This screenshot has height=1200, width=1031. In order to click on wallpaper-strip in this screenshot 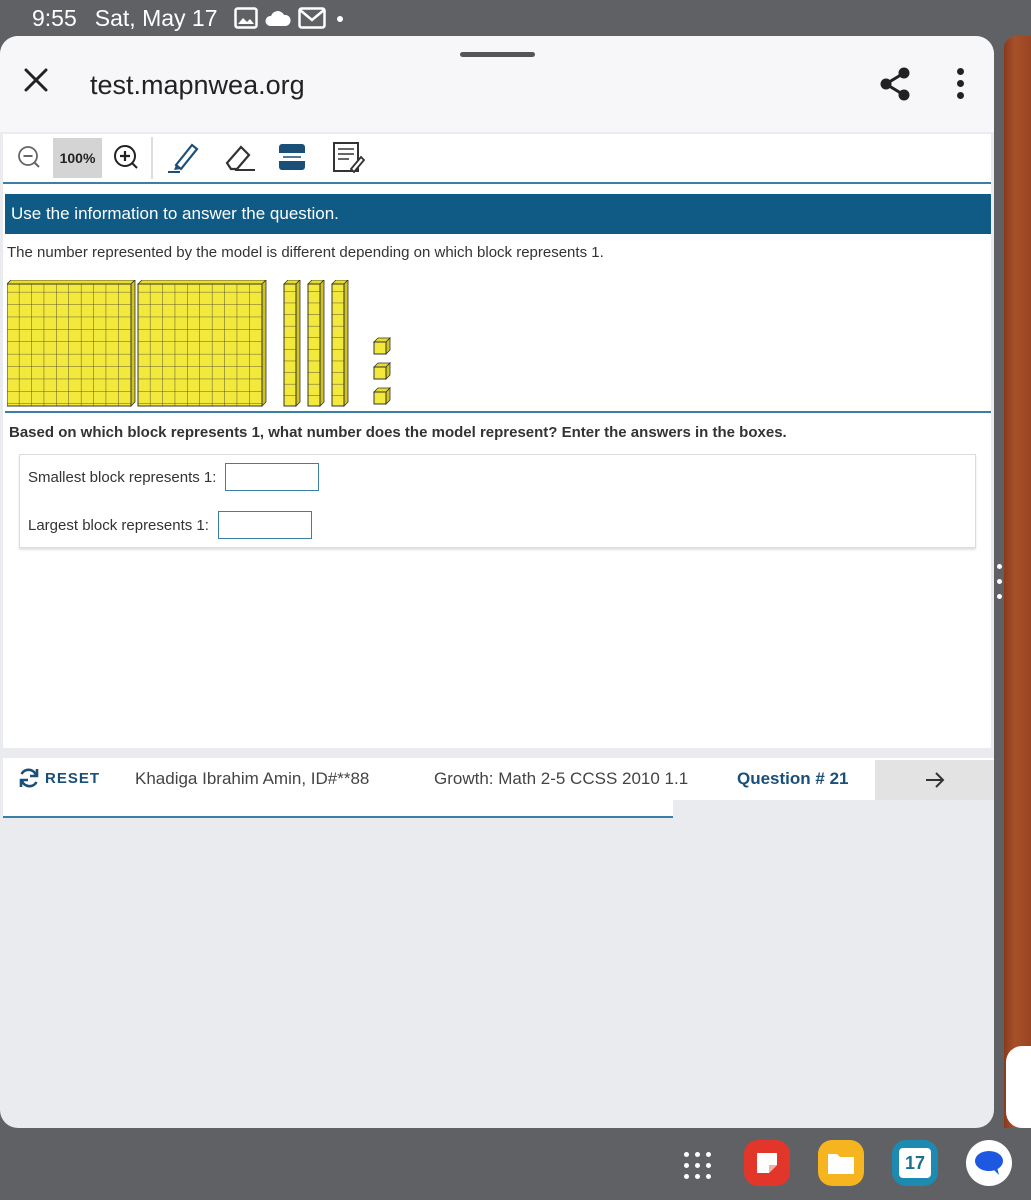, I will do `click(1017, 582)`.